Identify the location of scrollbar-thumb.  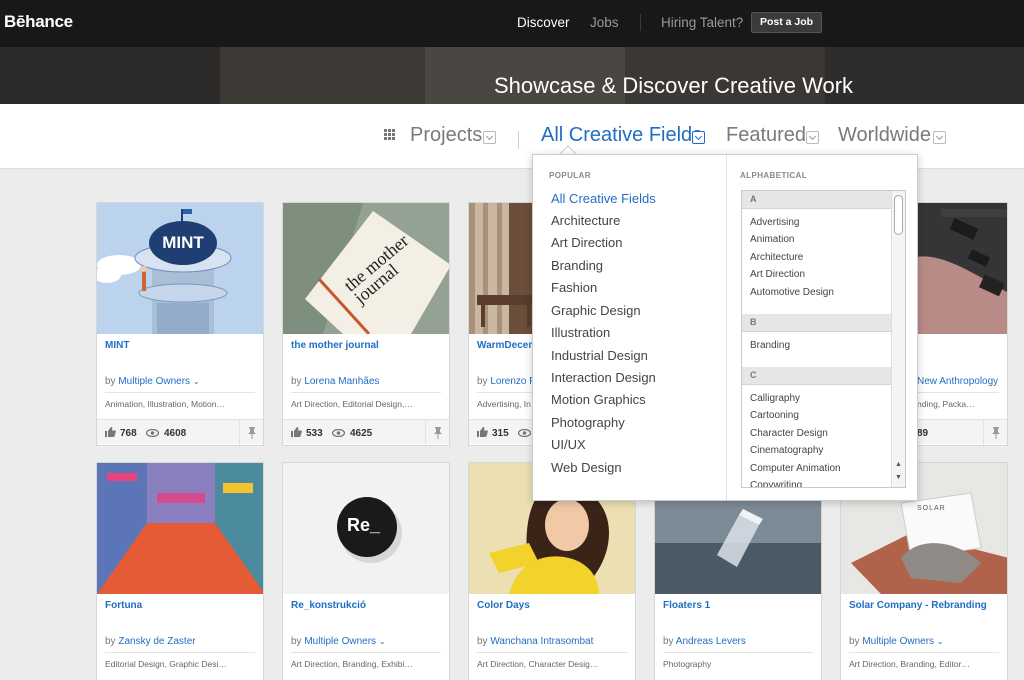
(898, 215).